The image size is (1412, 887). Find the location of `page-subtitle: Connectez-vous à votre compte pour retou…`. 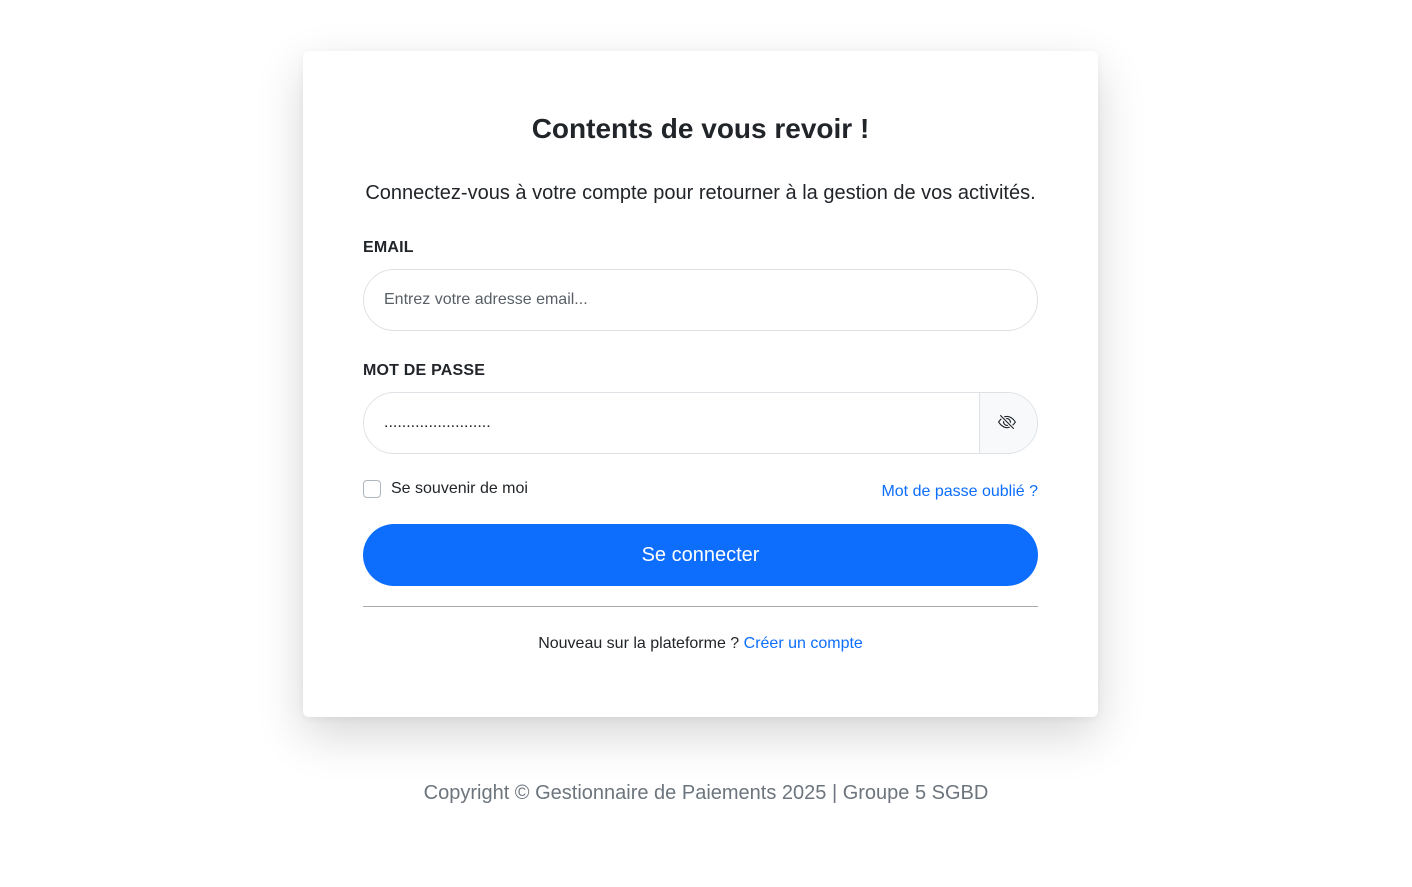

page-subtitle: Connectez-vous à votre compte pour retou… is located at coordinates (700, 193).